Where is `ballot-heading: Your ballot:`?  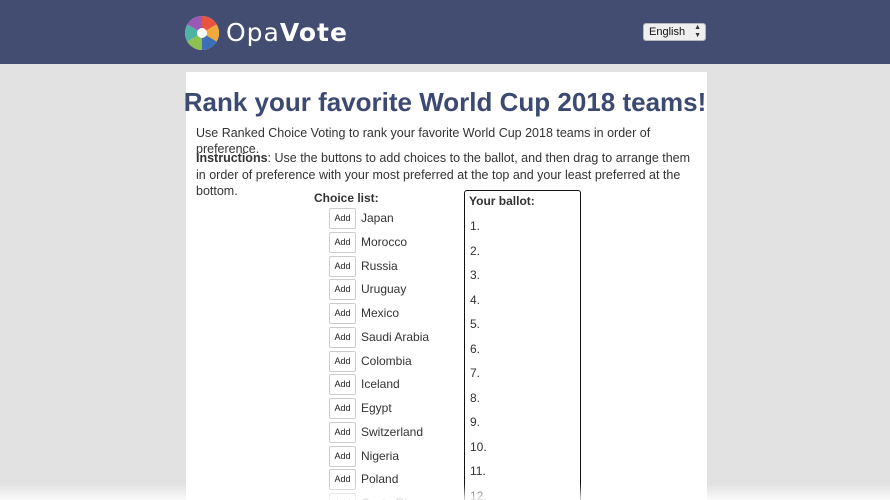
ballot-heading: Your ballot: is located at coordinates (502, 201).